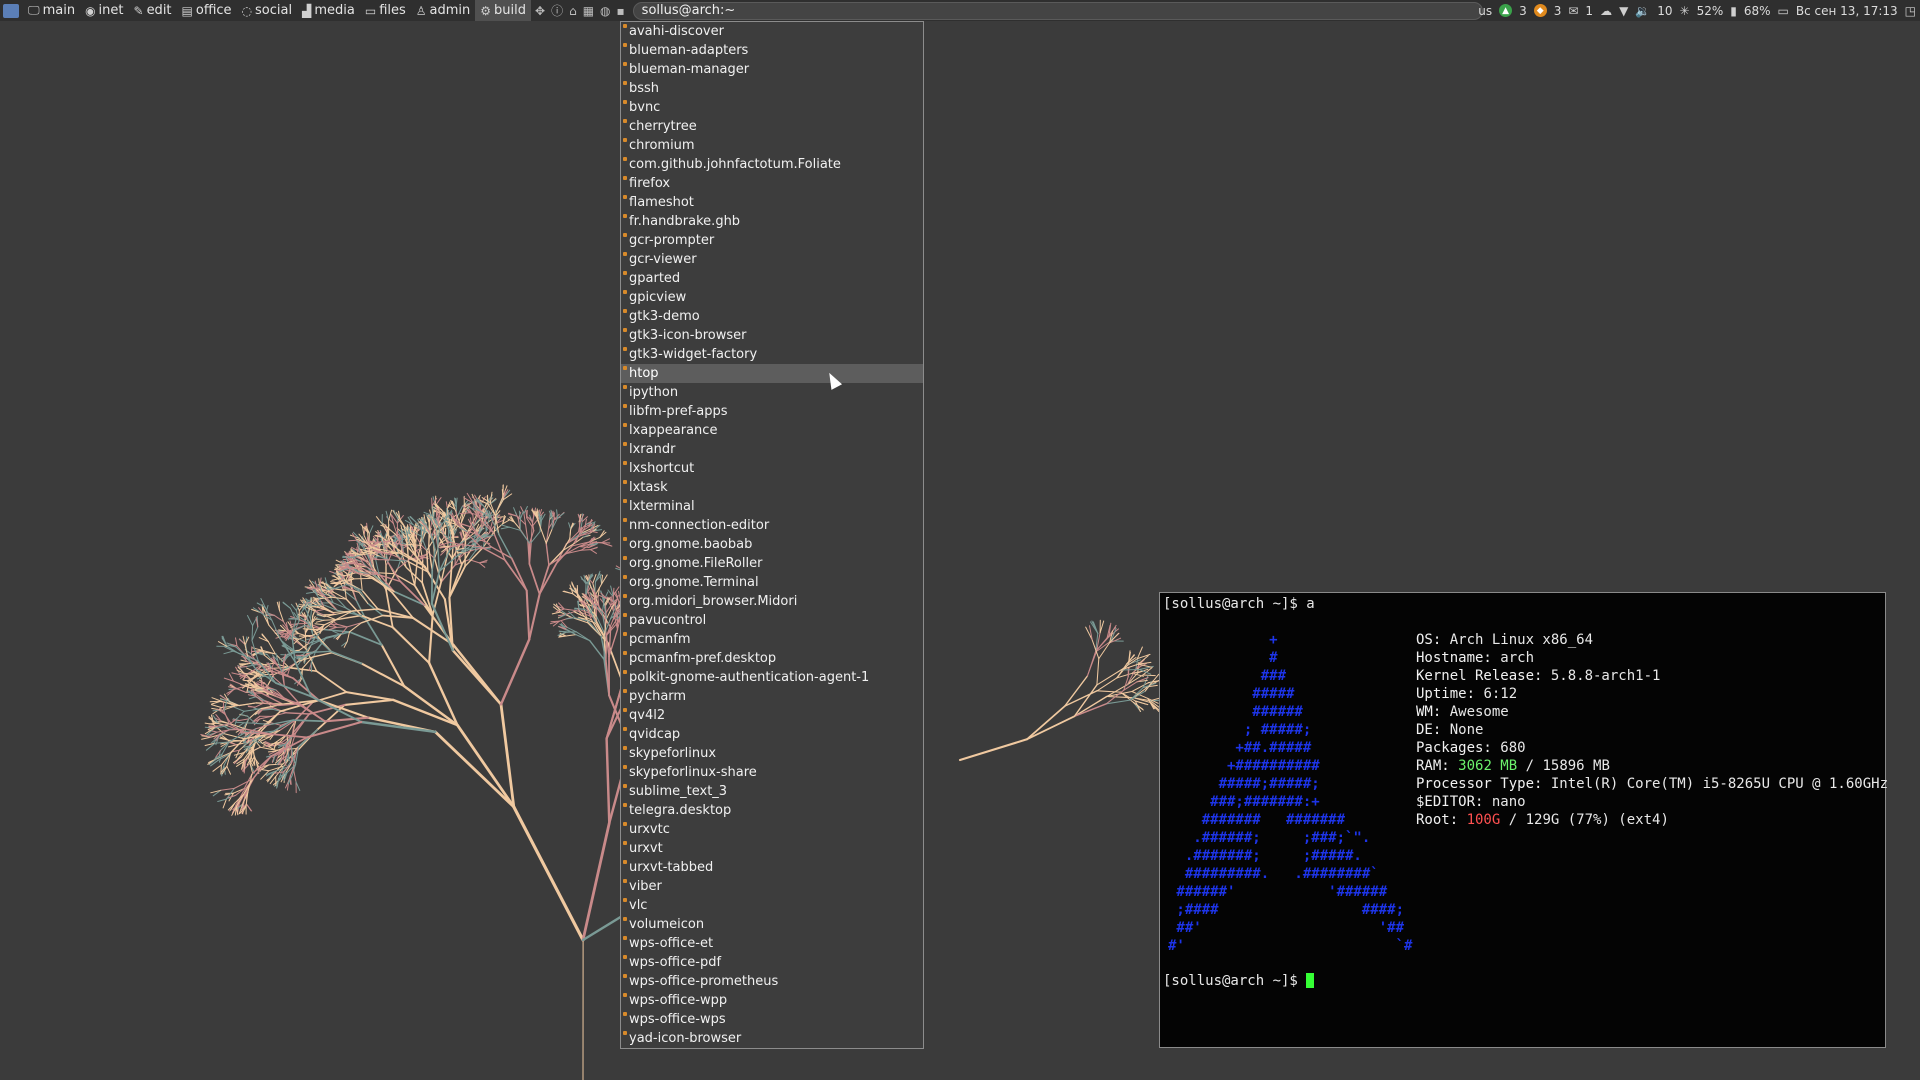 The width and height of the screenshot is (1920, 1080). I want to click on tag-build: ⚙ build, so click(503, 10).